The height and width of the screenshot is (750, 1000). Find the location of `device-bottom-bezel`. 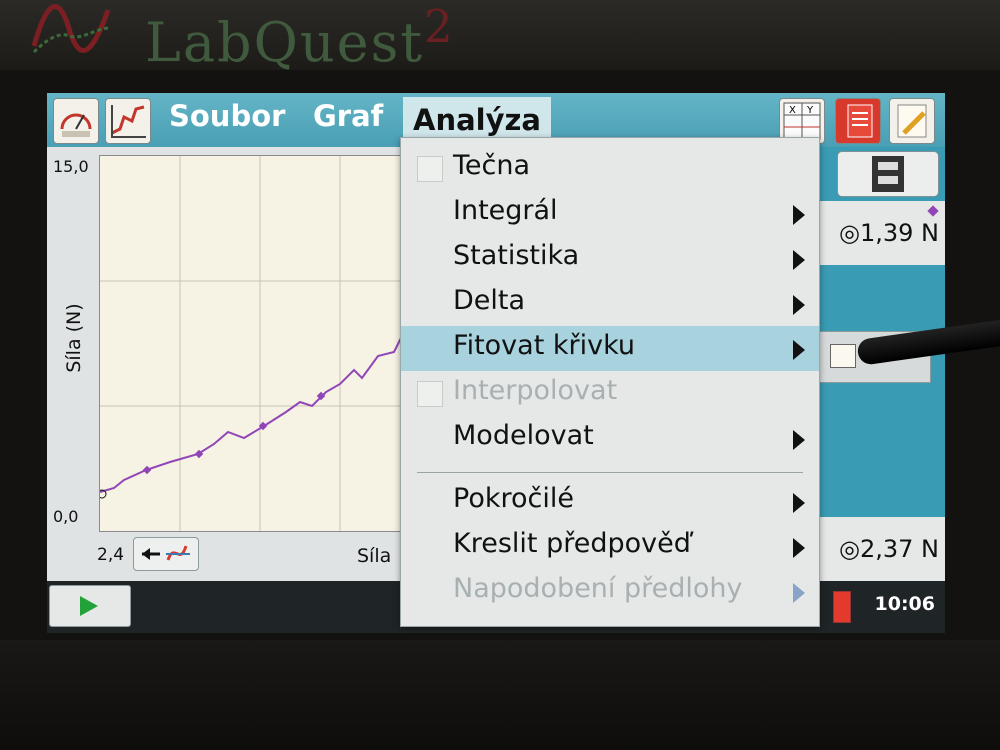

device-bottom-bezel is located at coordinates (500, 695).